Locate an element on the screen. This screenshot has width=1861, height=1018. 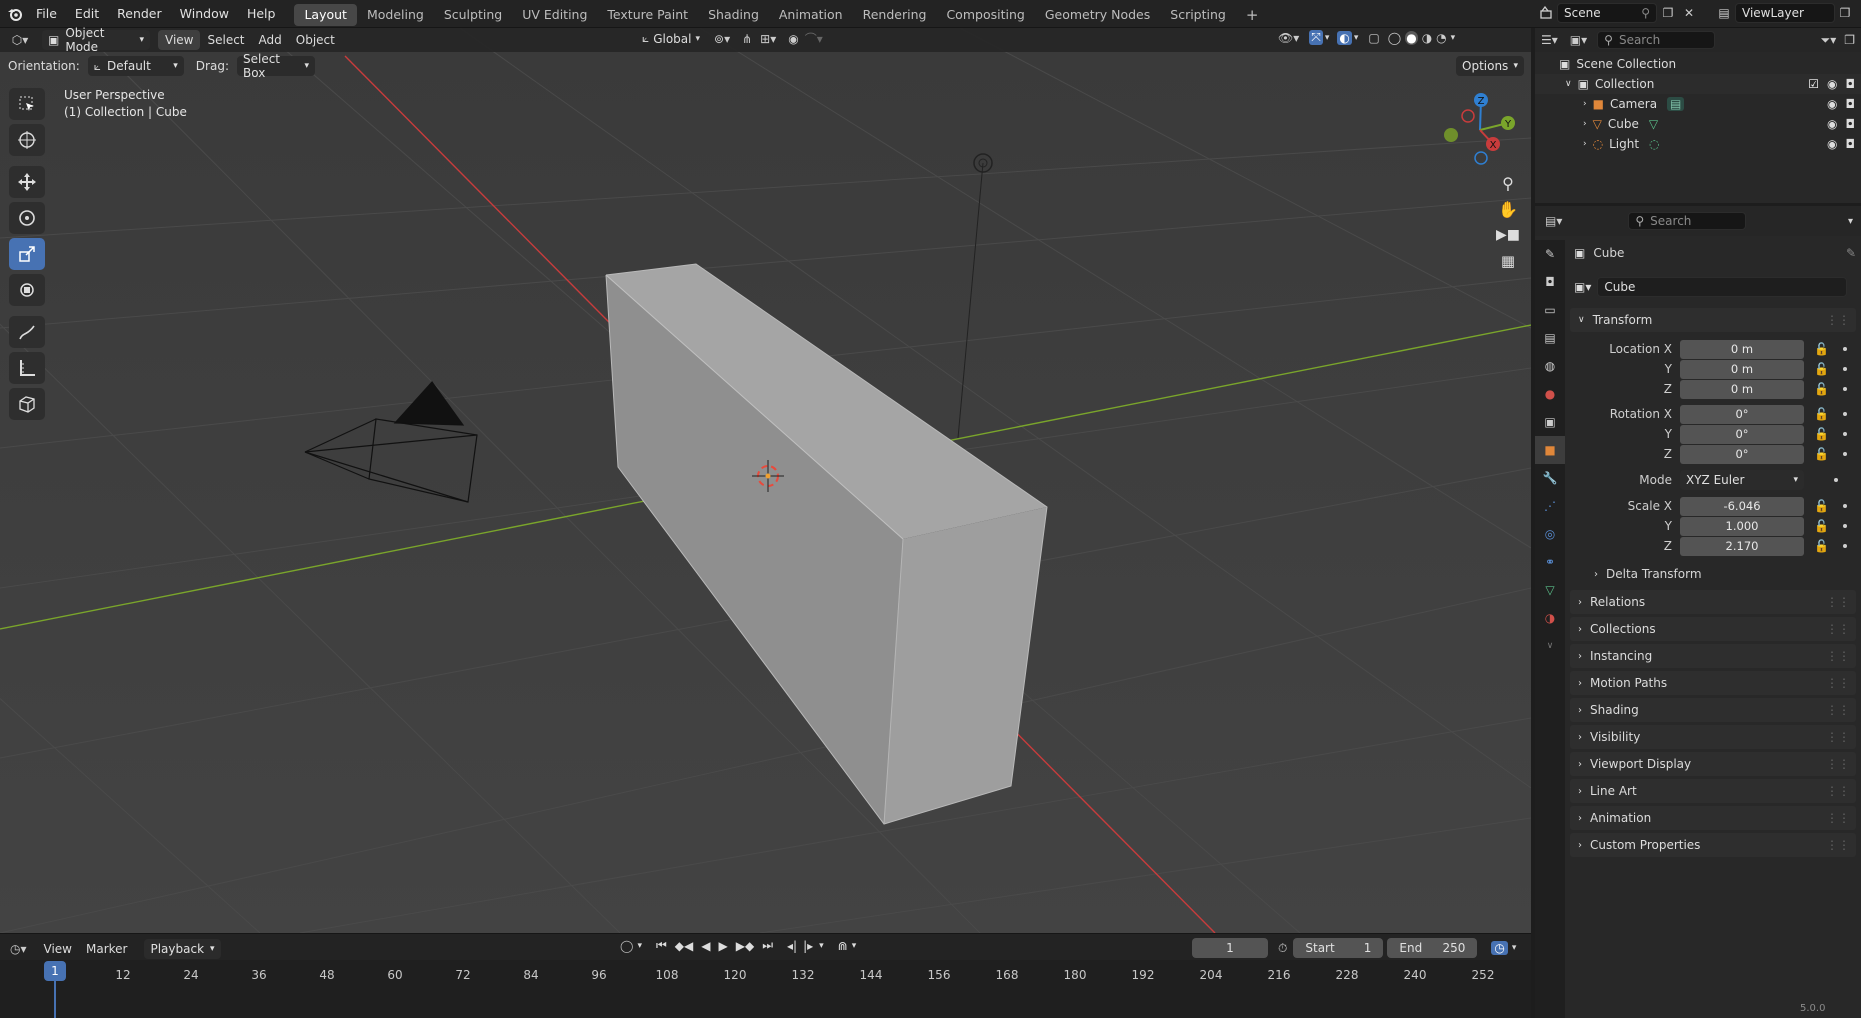
location-y-field: 0 m is located at coordinates (1742, 369).